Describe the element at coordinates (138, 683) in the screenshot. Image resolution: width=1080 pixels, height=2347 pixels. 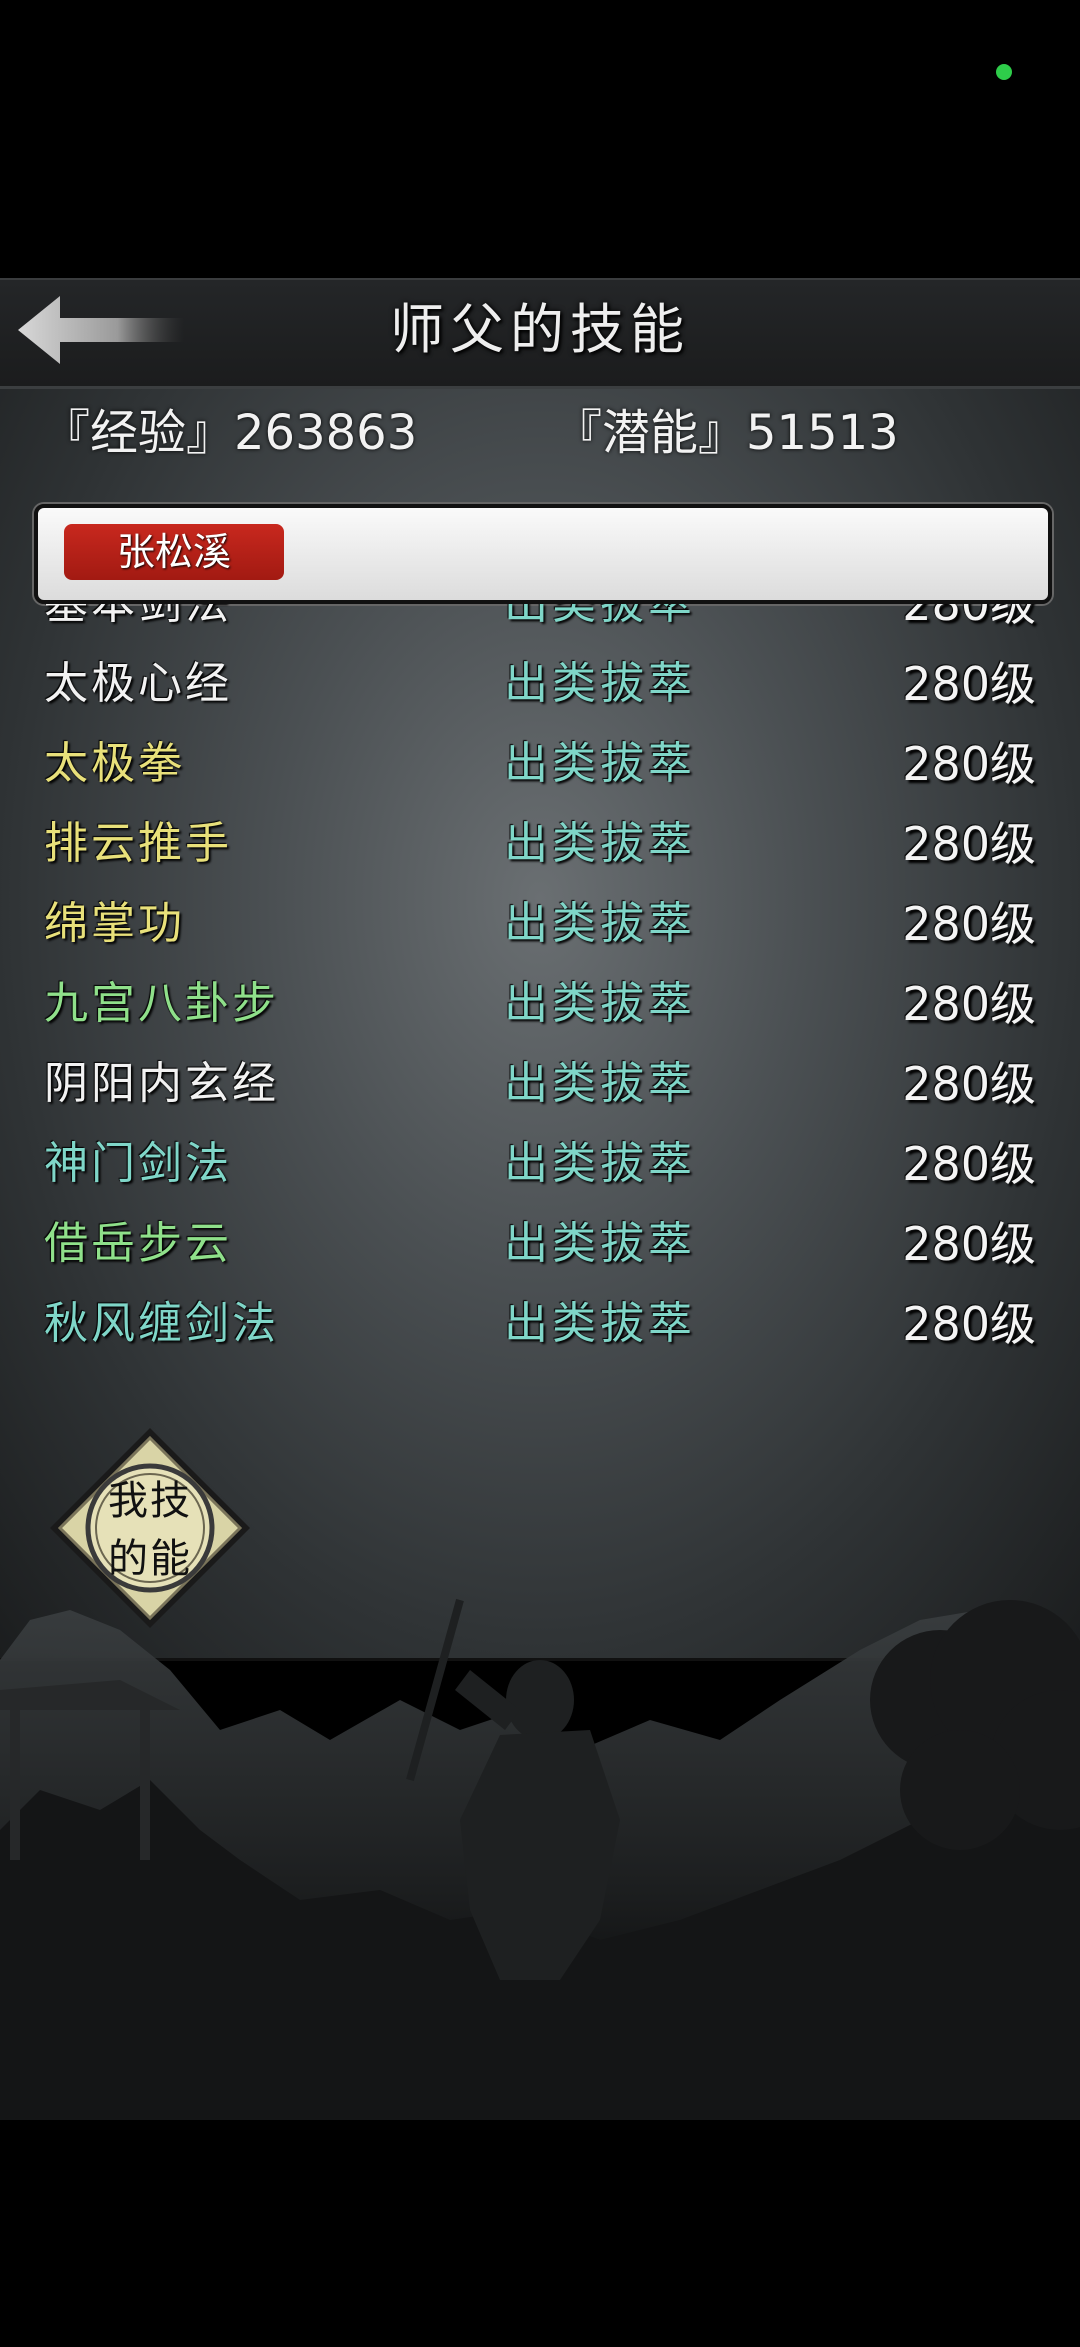
I see `skill-name: 太极心经` at that location.